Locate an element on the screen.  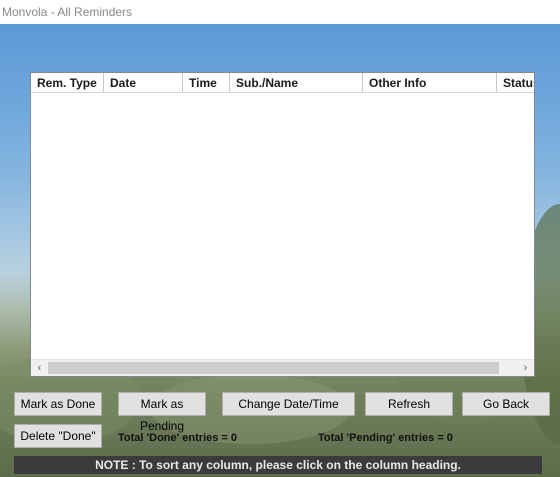
go-back-button: Go Back is located at coordinates (506, 404).